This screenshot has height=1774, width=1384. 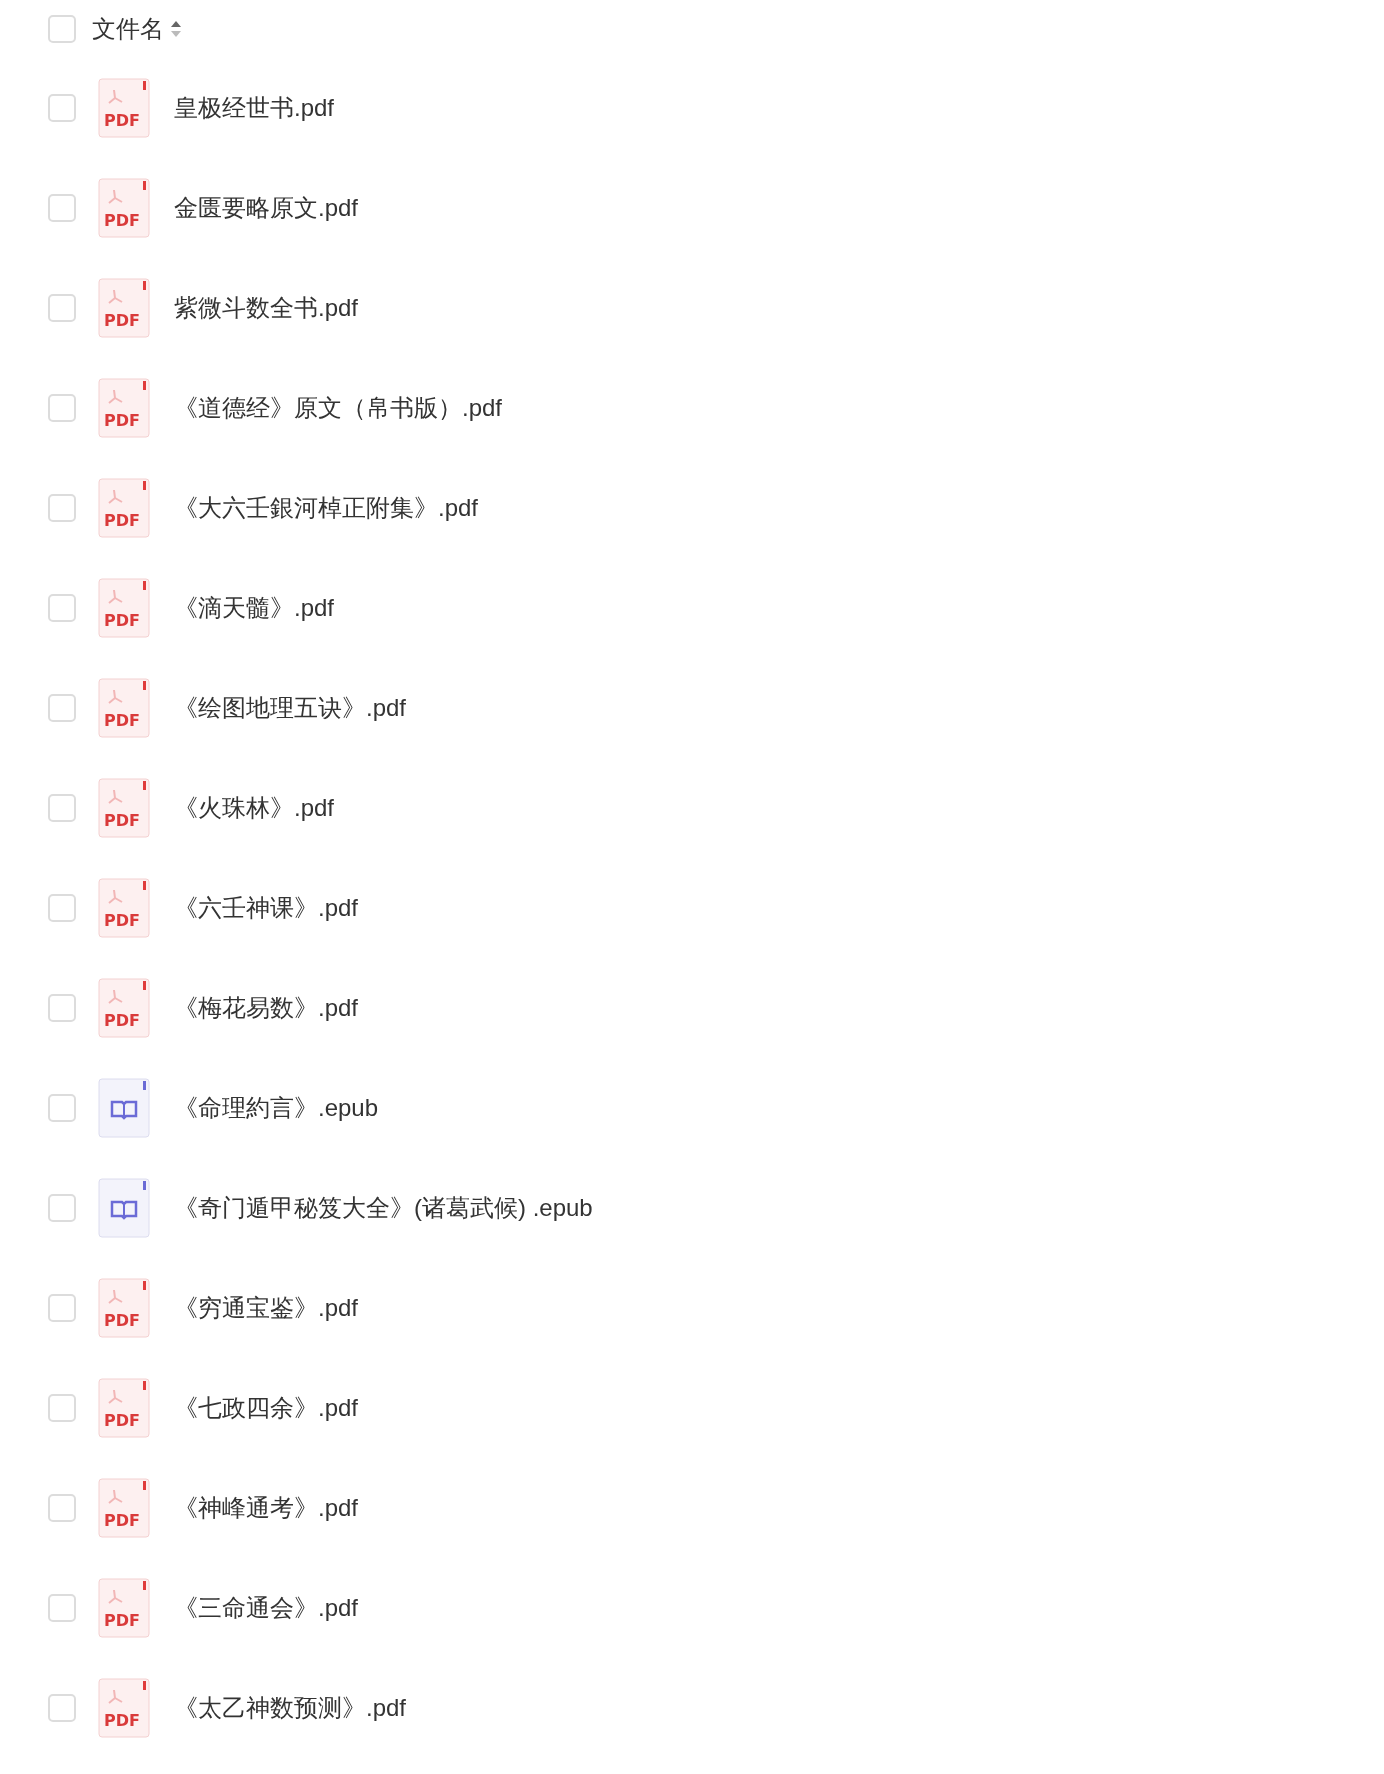 What do you see at coordinates (266, 1508) in the screenshot?
I see `file-name: 《神峰通考》.pdf` at bounding box center [266, 1508].